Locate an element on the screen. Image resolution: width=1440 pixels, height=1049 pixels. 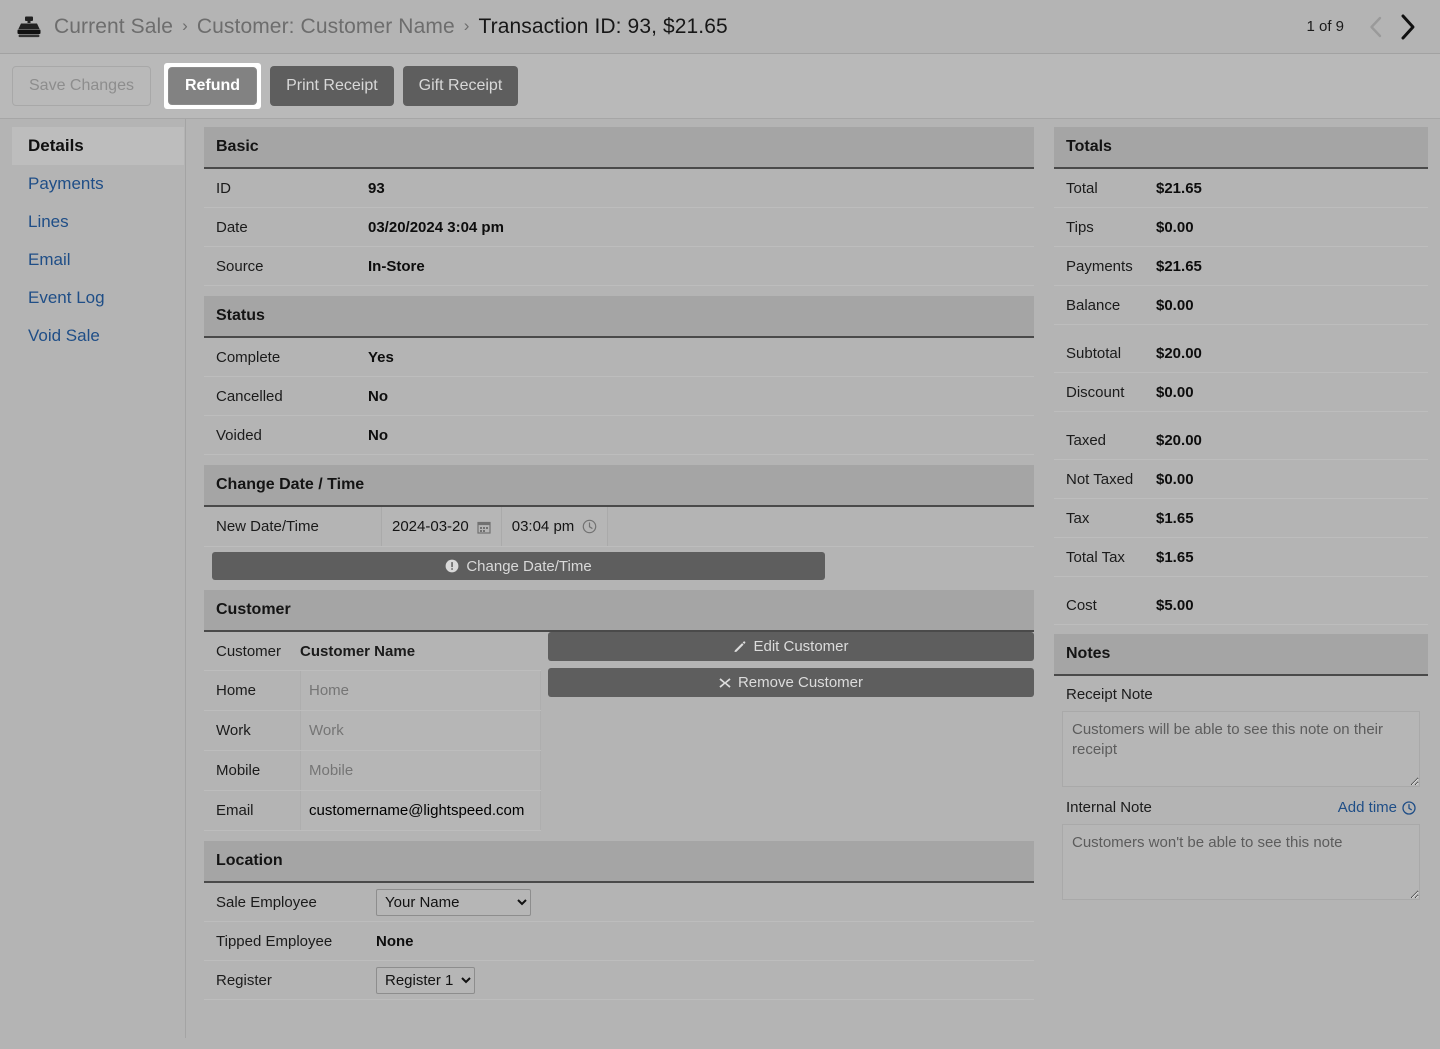
table-row: Voided No is located at coordinates (619, 435).